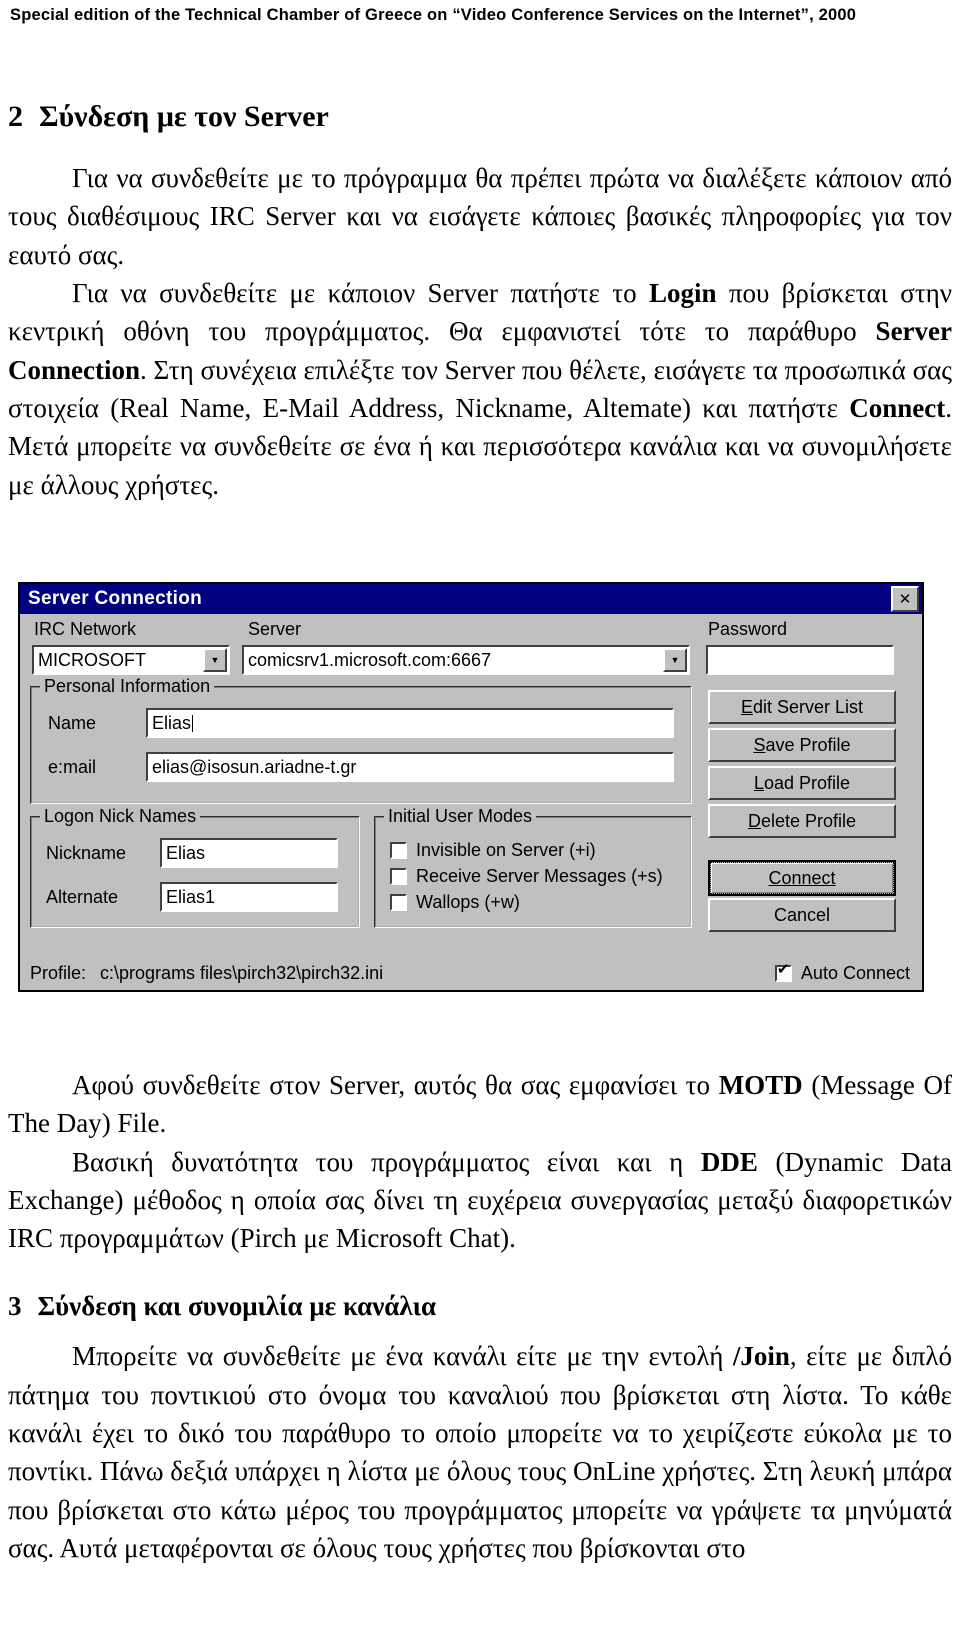 This screenshot has width=960, height=1642. I want to click on mnemonic: S, so click(759, 744).